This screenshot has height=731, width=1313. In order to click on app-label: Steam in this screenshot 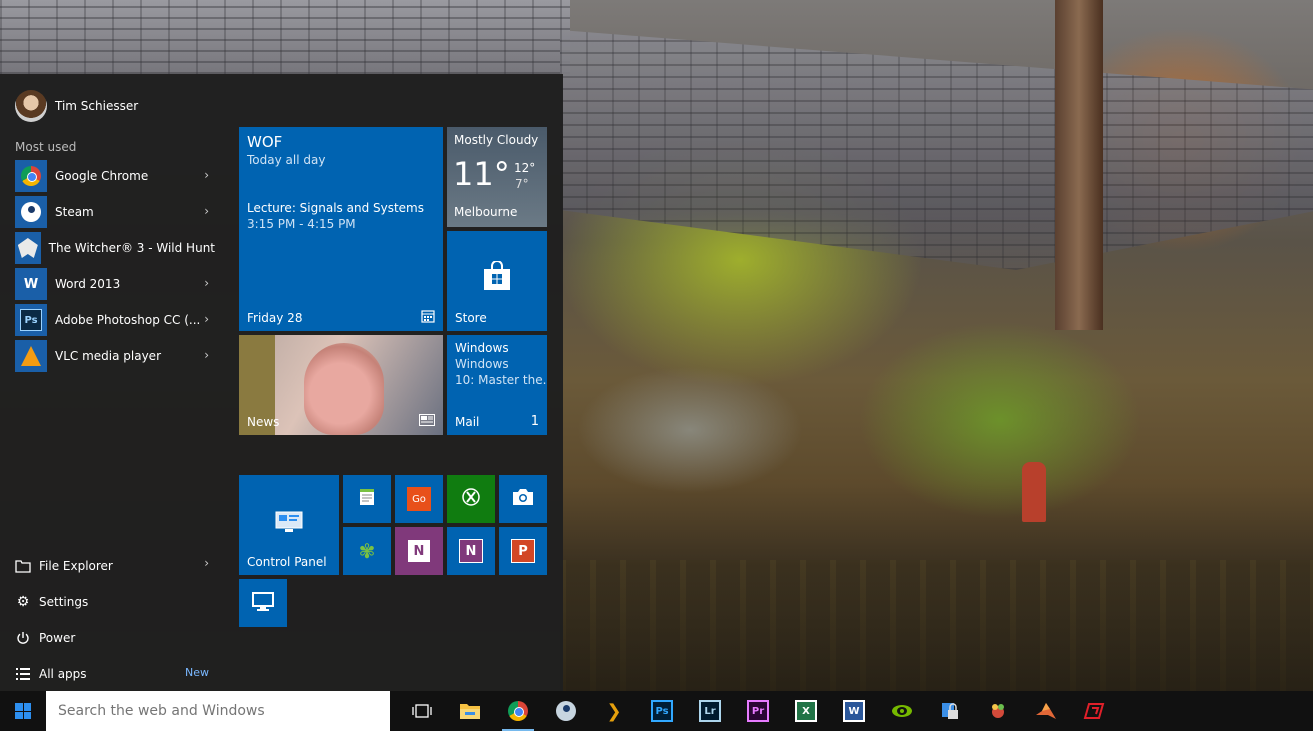, I will do `click(74, 212)`.